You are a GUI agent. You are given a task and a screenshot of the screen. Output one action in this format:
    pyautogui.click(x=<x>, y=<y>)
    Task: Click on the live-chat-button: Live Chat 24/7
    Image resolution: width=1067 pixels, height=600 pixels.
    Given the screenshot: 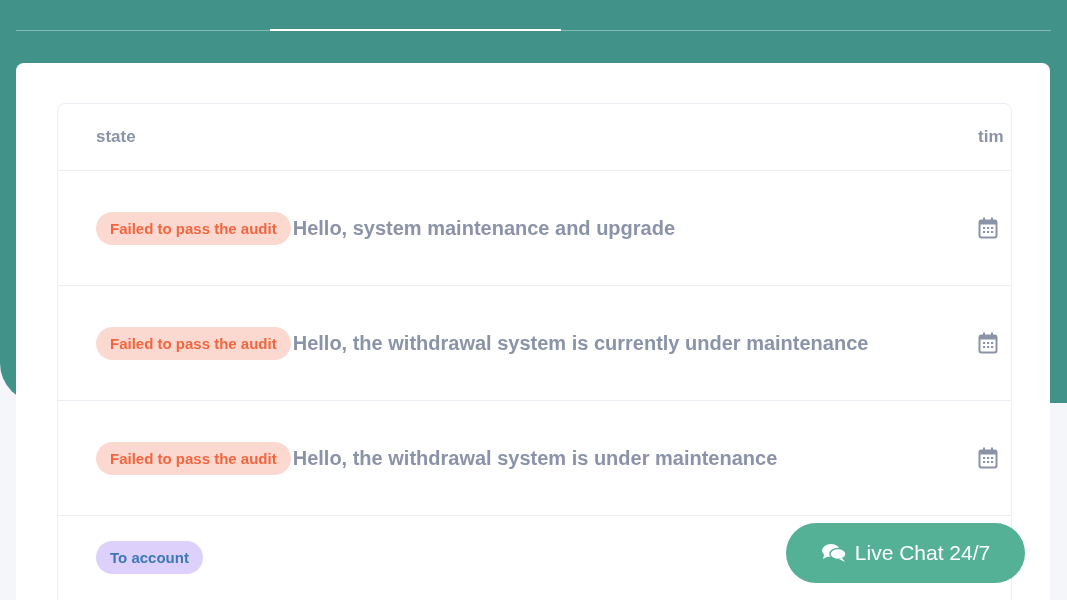 What is the action you would take?
    pyautogui.click(x=905, y=553)
    